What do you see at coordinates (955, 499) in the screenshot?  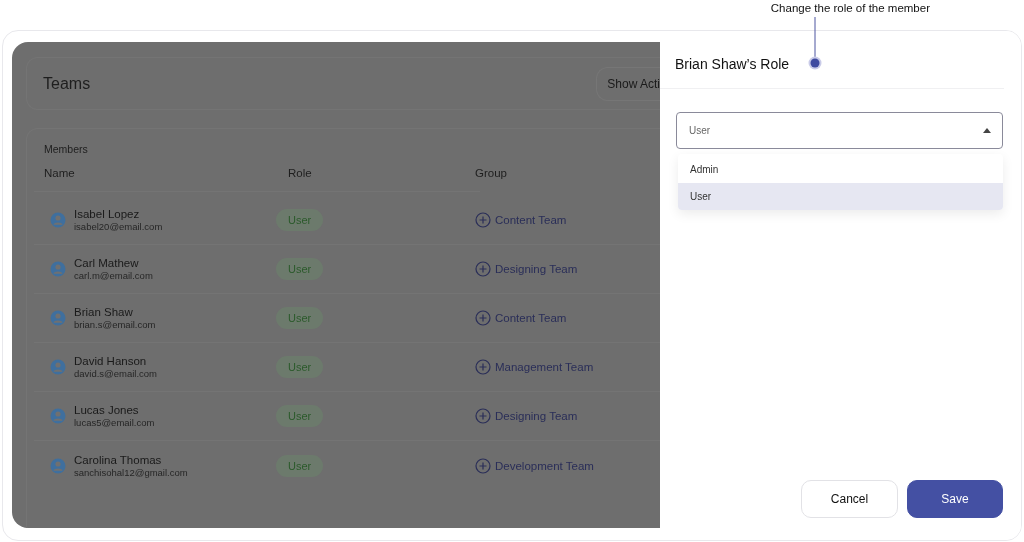 I see `save-button: Save` at bounding box center [955, 499].